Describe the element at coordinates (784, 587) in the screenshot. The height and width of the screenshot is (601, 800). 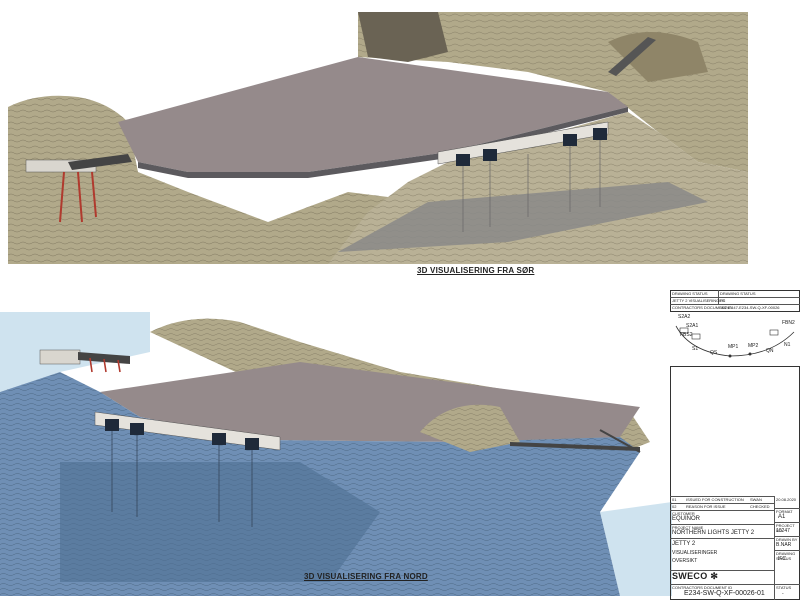
I see `status-label: STATUS` at that location.